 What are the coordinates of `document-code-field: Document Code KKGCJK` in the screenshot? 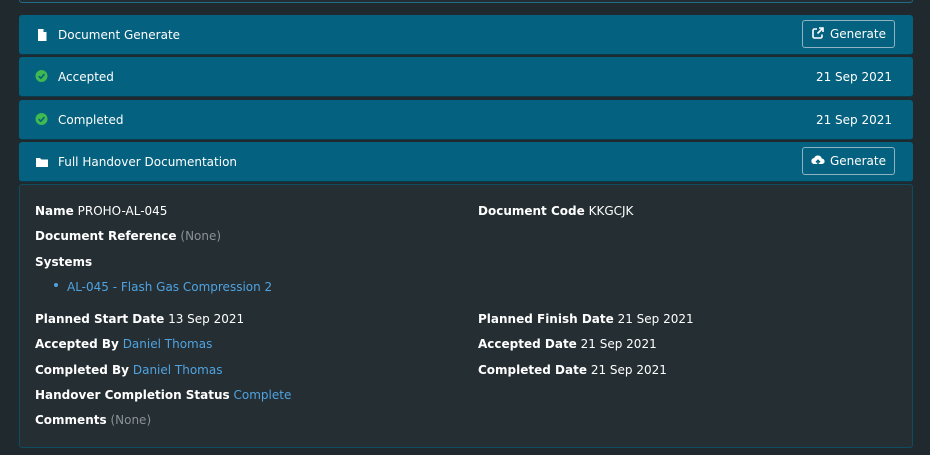 It's located at (556, 211).